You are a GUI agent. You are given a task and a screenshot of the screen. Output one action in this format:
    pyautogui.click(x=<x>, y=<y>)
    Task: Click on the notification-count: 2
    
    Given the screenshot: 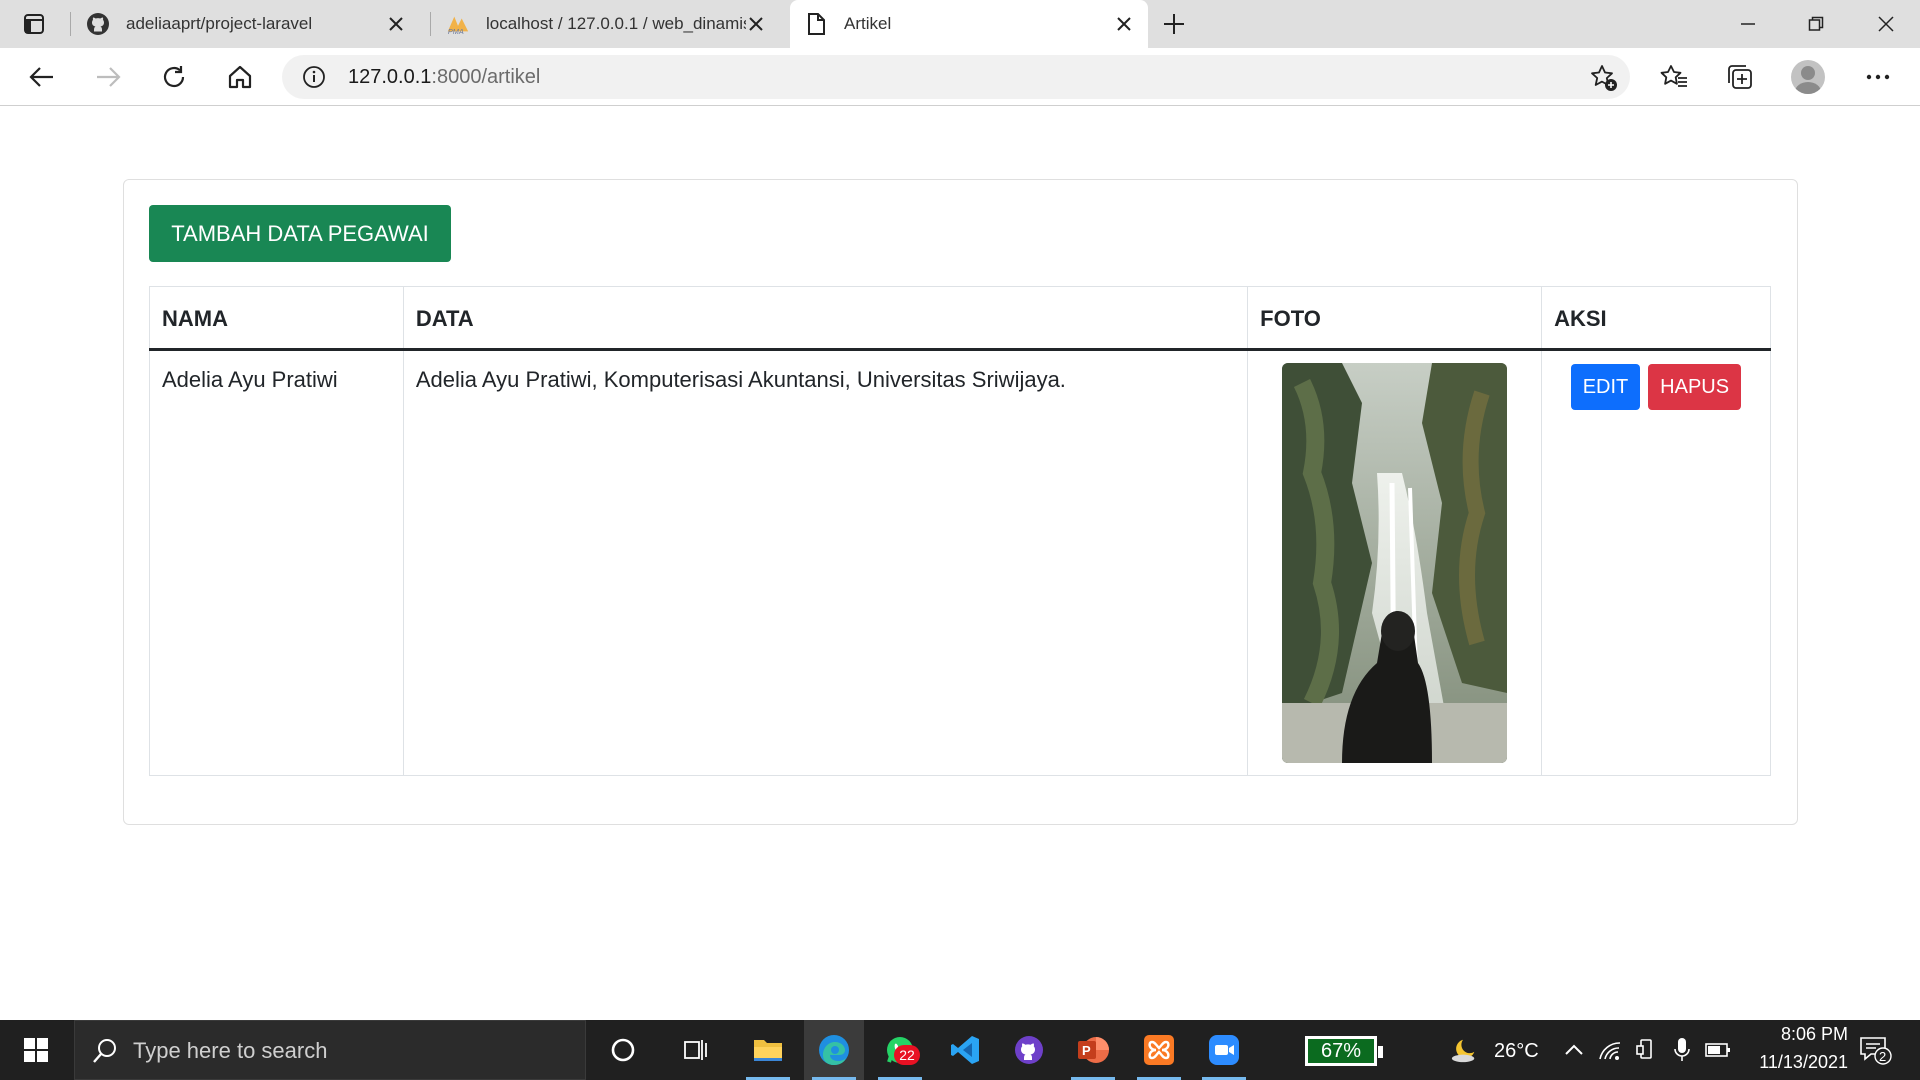 What is the action you would take?
    pyautogui.click(x=1882, y=1056)
    